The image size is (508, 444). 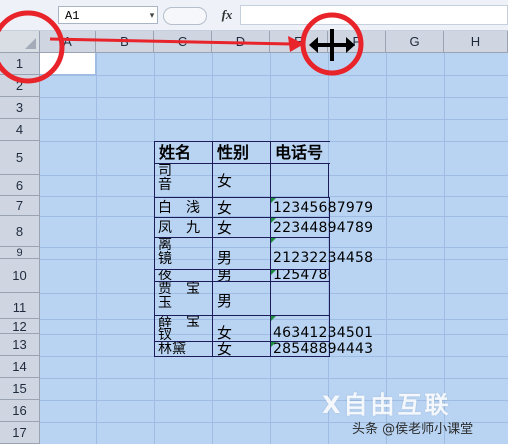 What do you see at coordinates (413, 429) in the screenshot?
I see `watermark-caption: 头条 @侯老师小课堂` at bounding box center [413, 429].